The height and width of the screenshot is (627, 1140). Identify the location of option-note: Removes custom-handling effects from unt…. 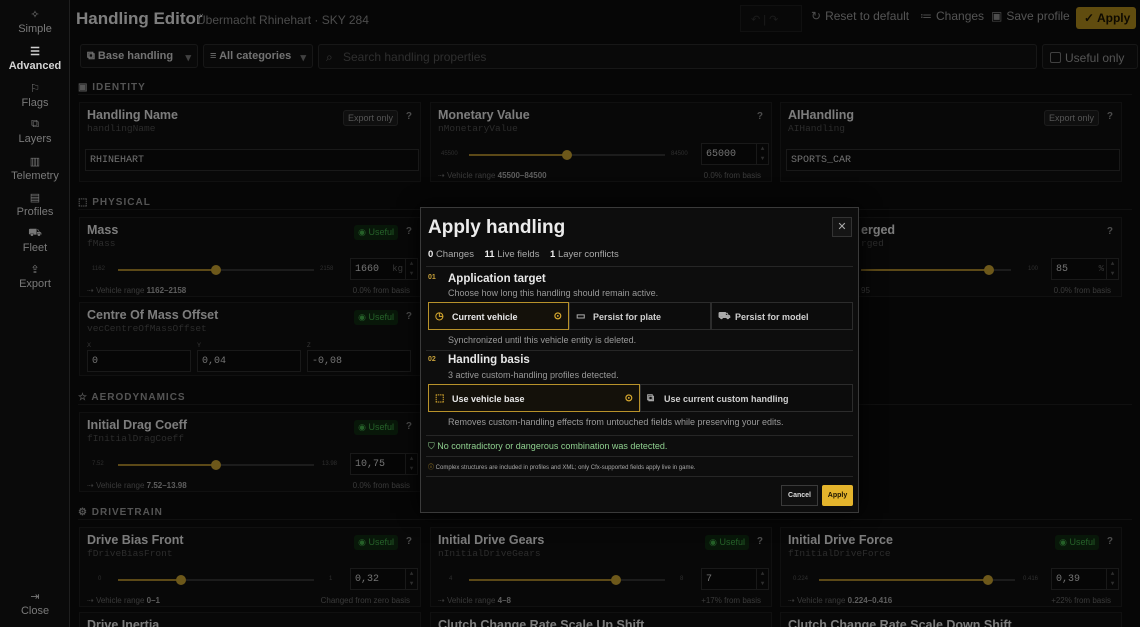
(616, 422).